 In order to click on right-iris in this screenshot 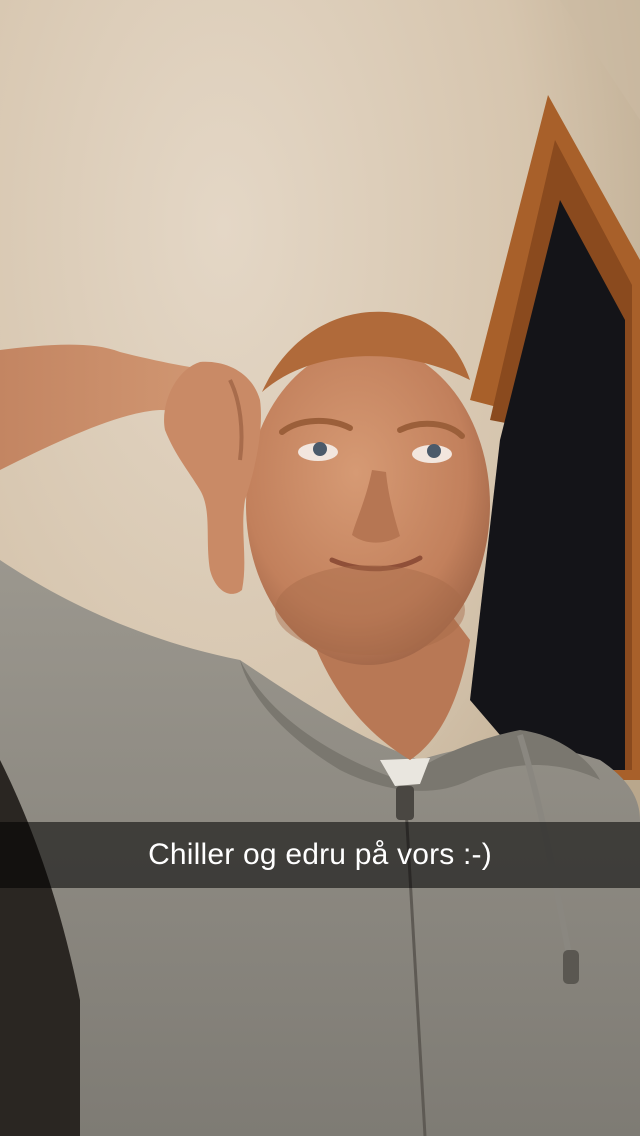, I will do `click(434, 451)`.